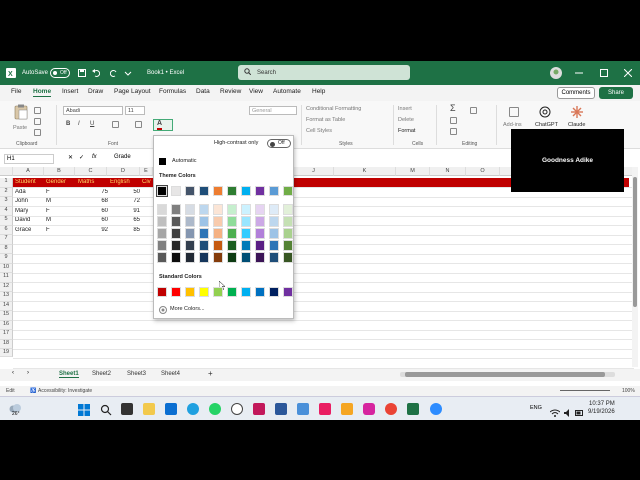 The width and height of the screenshot is (640, 480). What do you see at coordinates (453, 131) in the screenshot?
I see `clear-icon` at bounding box center [453, 131].